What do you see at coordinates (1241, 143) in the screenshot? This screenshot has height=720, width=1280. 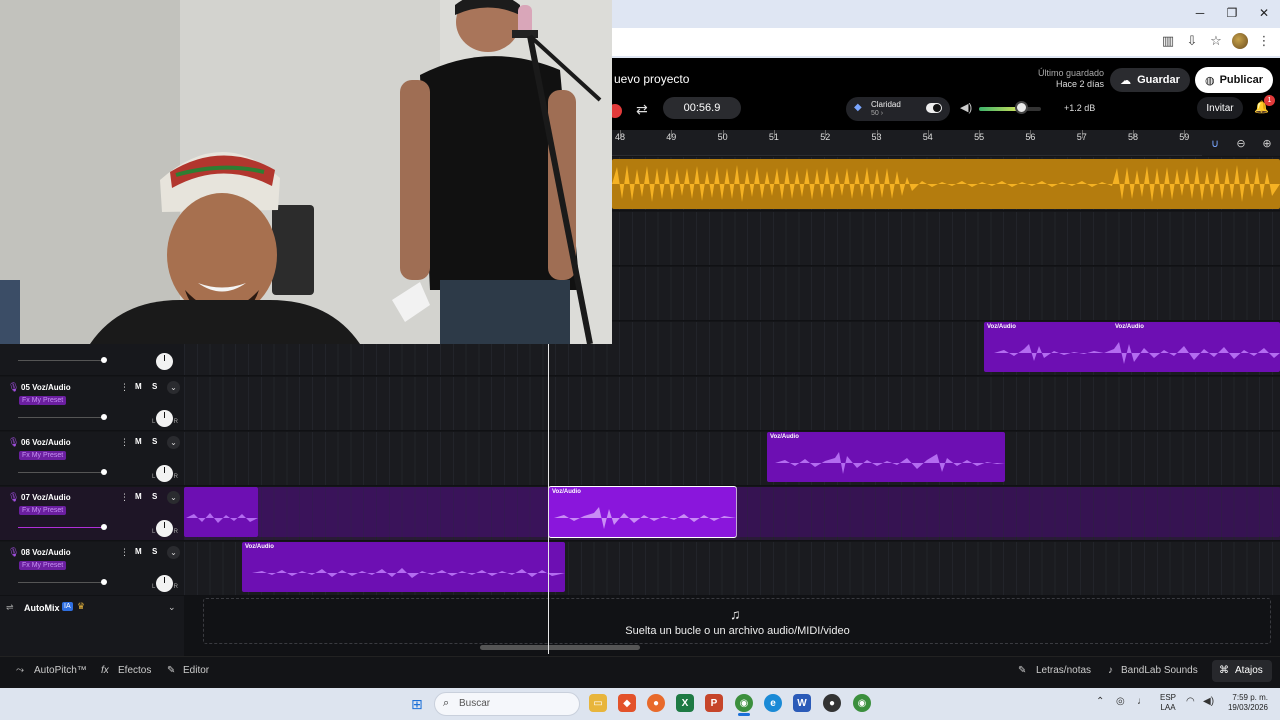 I see `zoom-out-icon: ⊖` at bounding box center [1241, 143].